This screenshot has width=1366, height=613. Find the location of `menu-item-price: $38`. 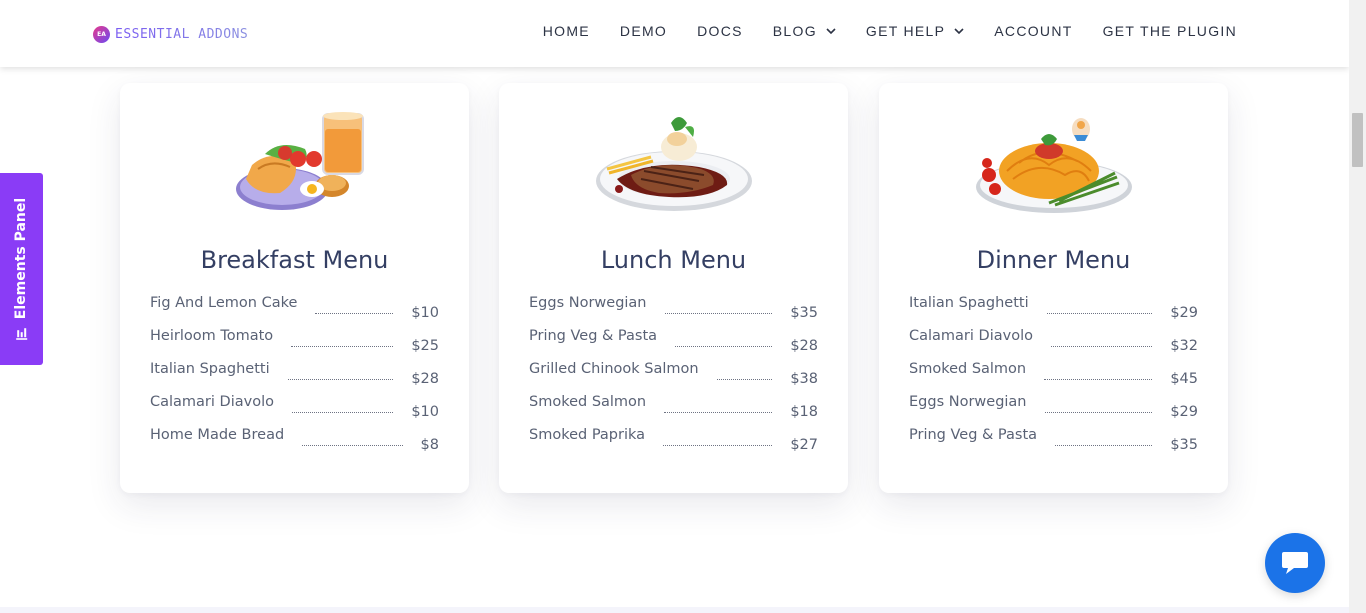

menu-item-price: $38 is located at coordinates (804, 379).